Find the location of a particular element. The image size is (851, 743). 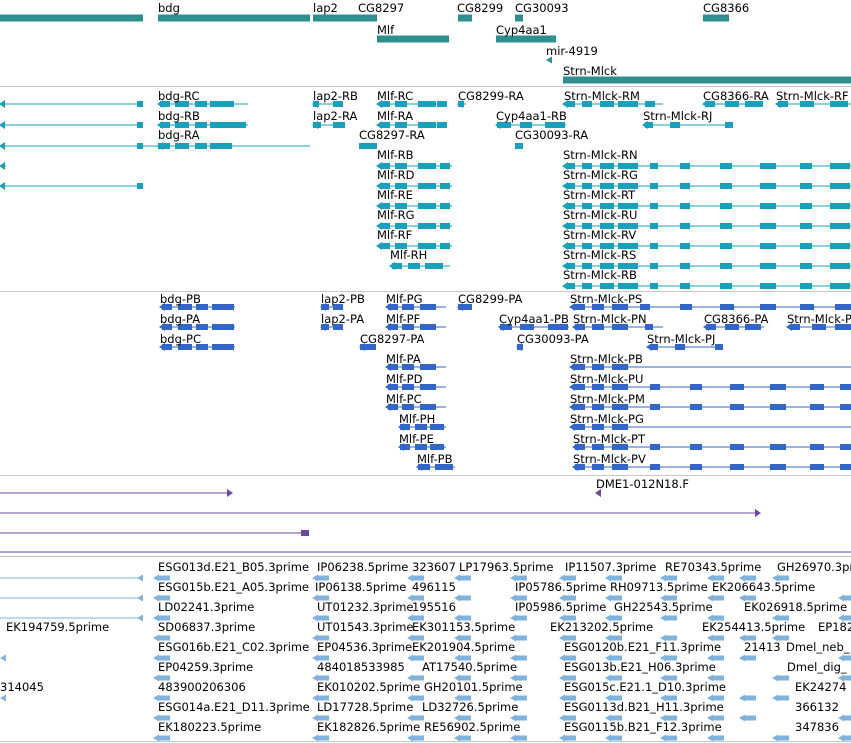

transcript-label: Strn-Mlck-RG is located at coordinates (600, 175).